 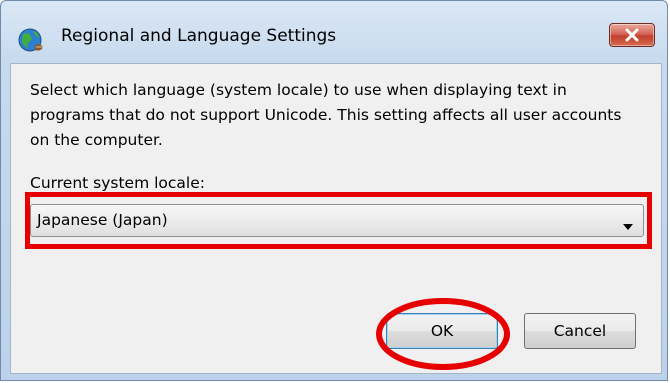 I want to click on chevron-down-icon, so click(x=628, y=226).